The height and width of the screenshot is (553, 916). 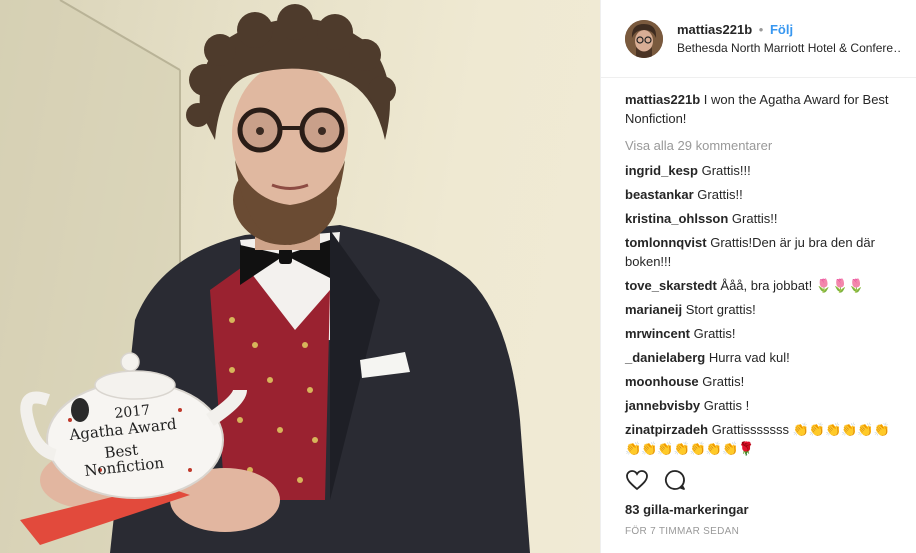 I want to click on comment-username: _danielaberg, so click(x=665, y=357).